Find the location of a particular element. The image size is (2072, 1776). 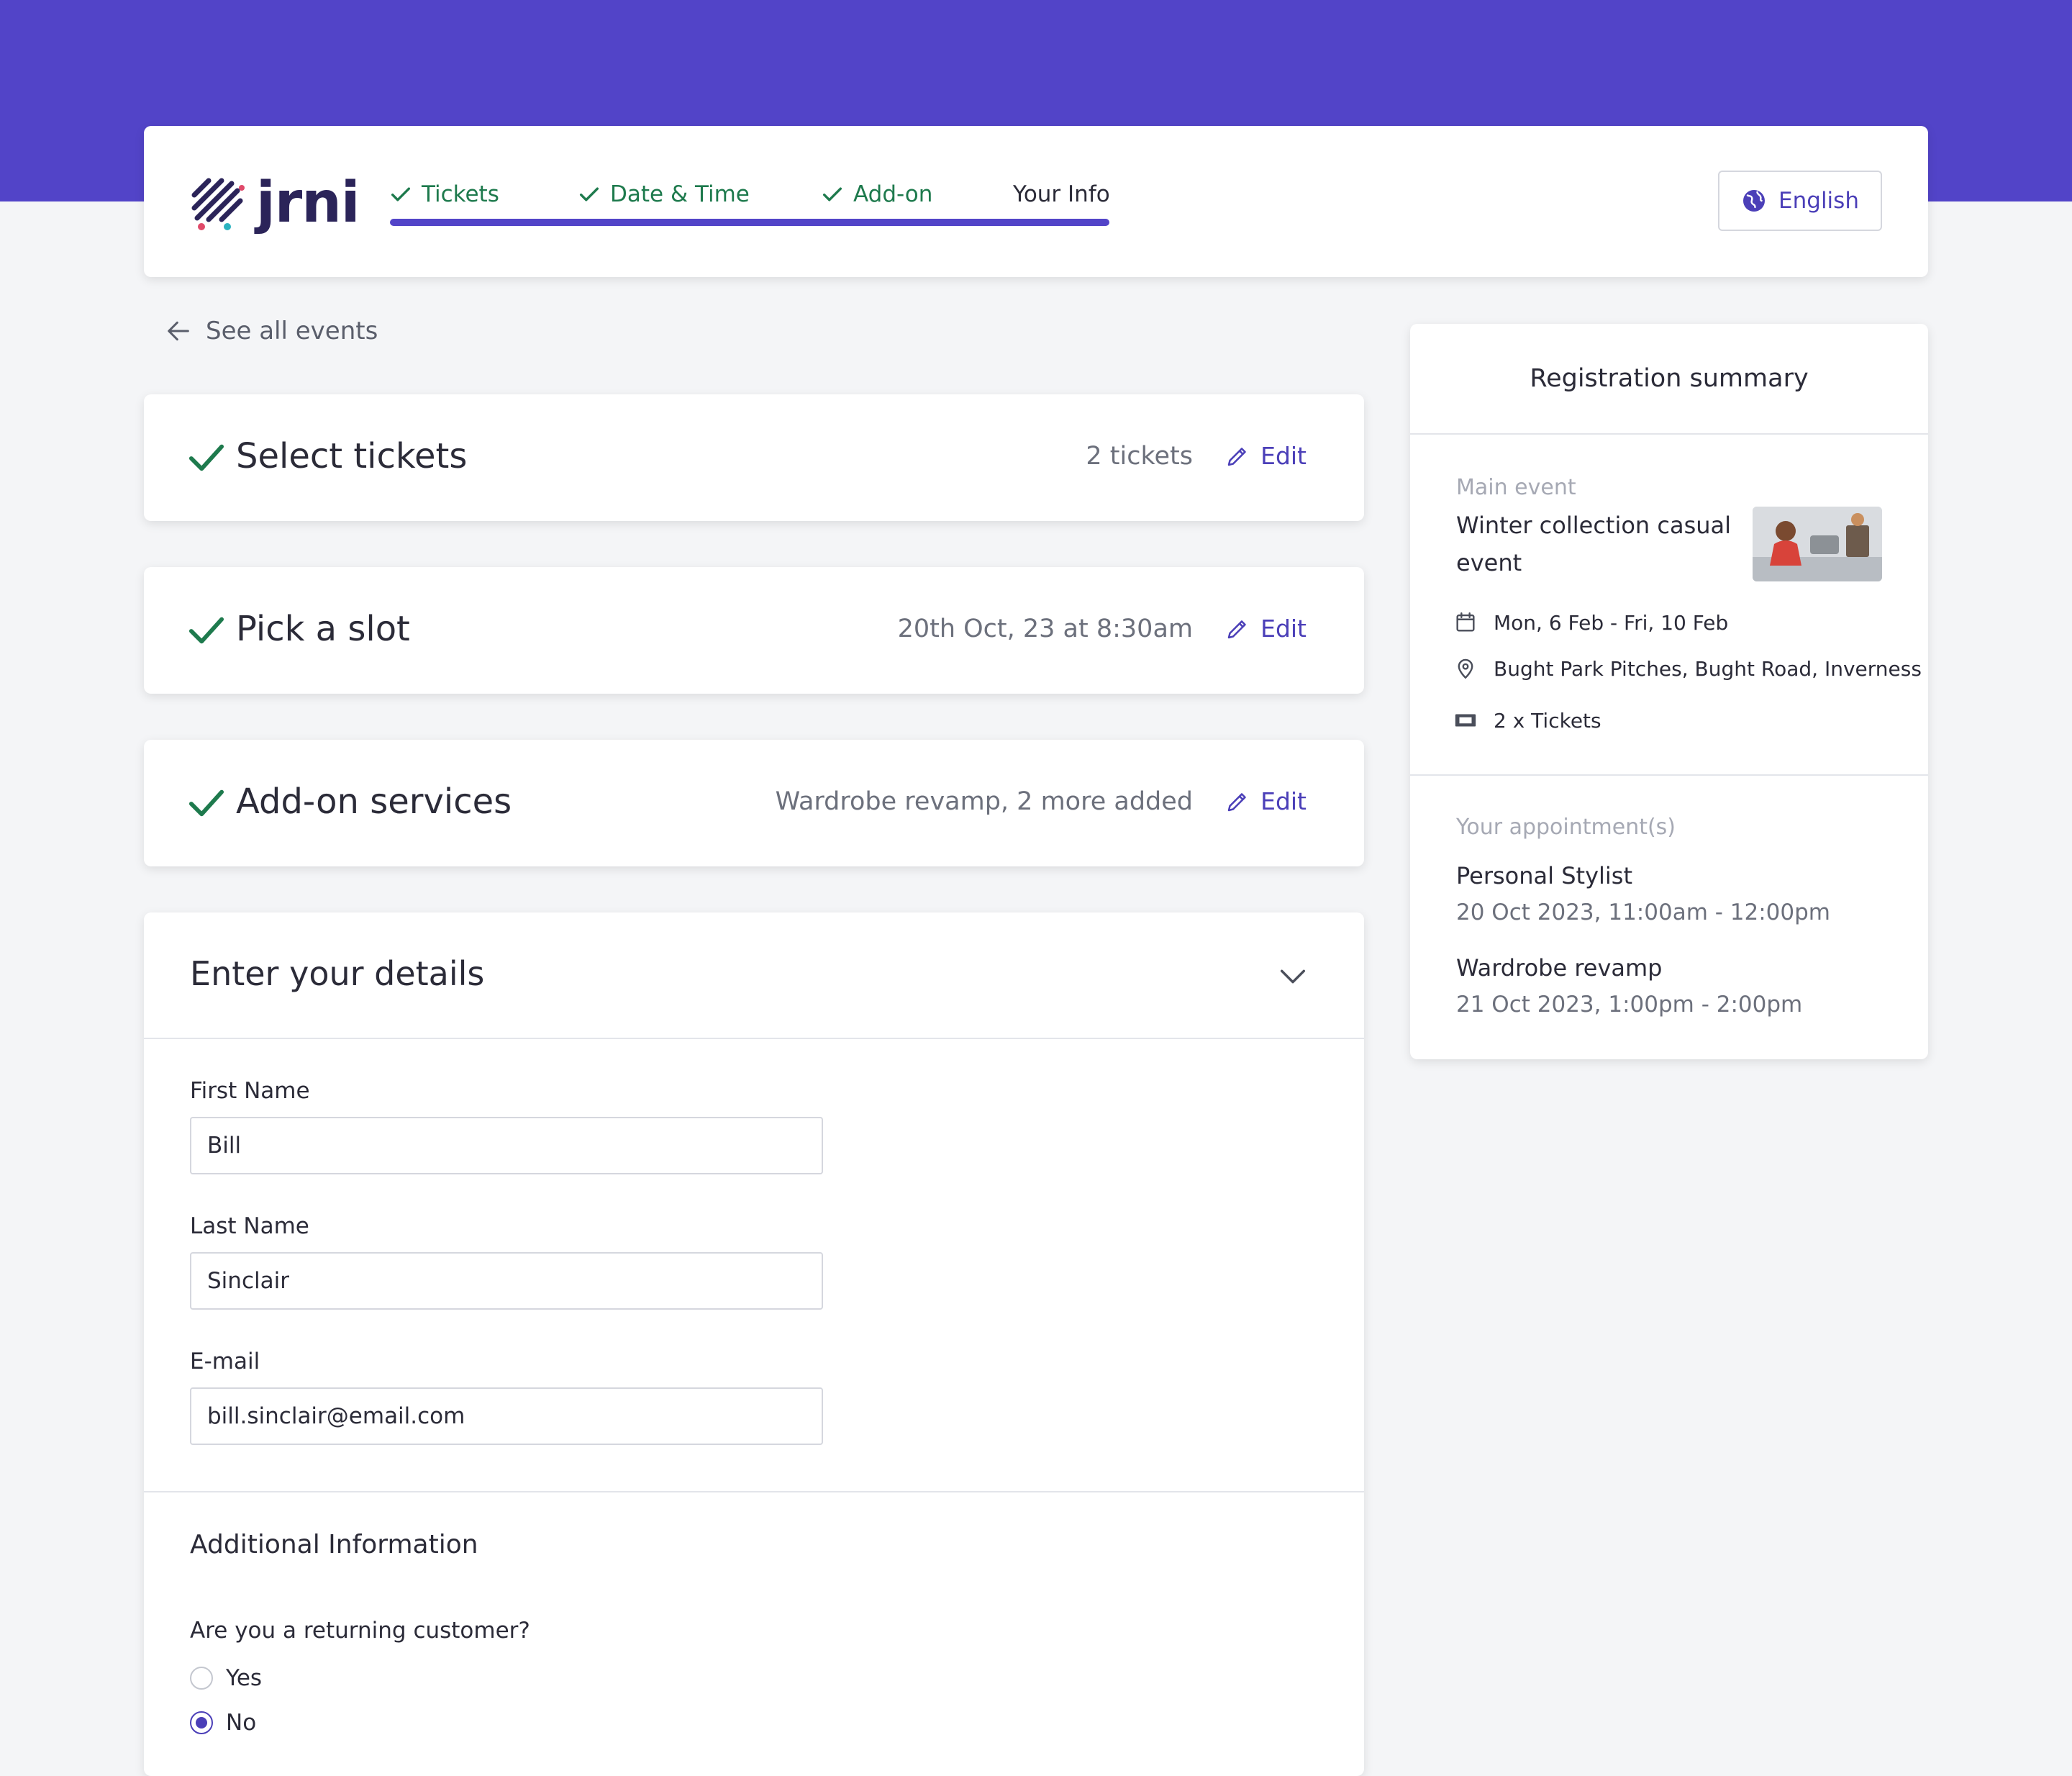

card-title: Select tickets is located at coordinates (352, 456).